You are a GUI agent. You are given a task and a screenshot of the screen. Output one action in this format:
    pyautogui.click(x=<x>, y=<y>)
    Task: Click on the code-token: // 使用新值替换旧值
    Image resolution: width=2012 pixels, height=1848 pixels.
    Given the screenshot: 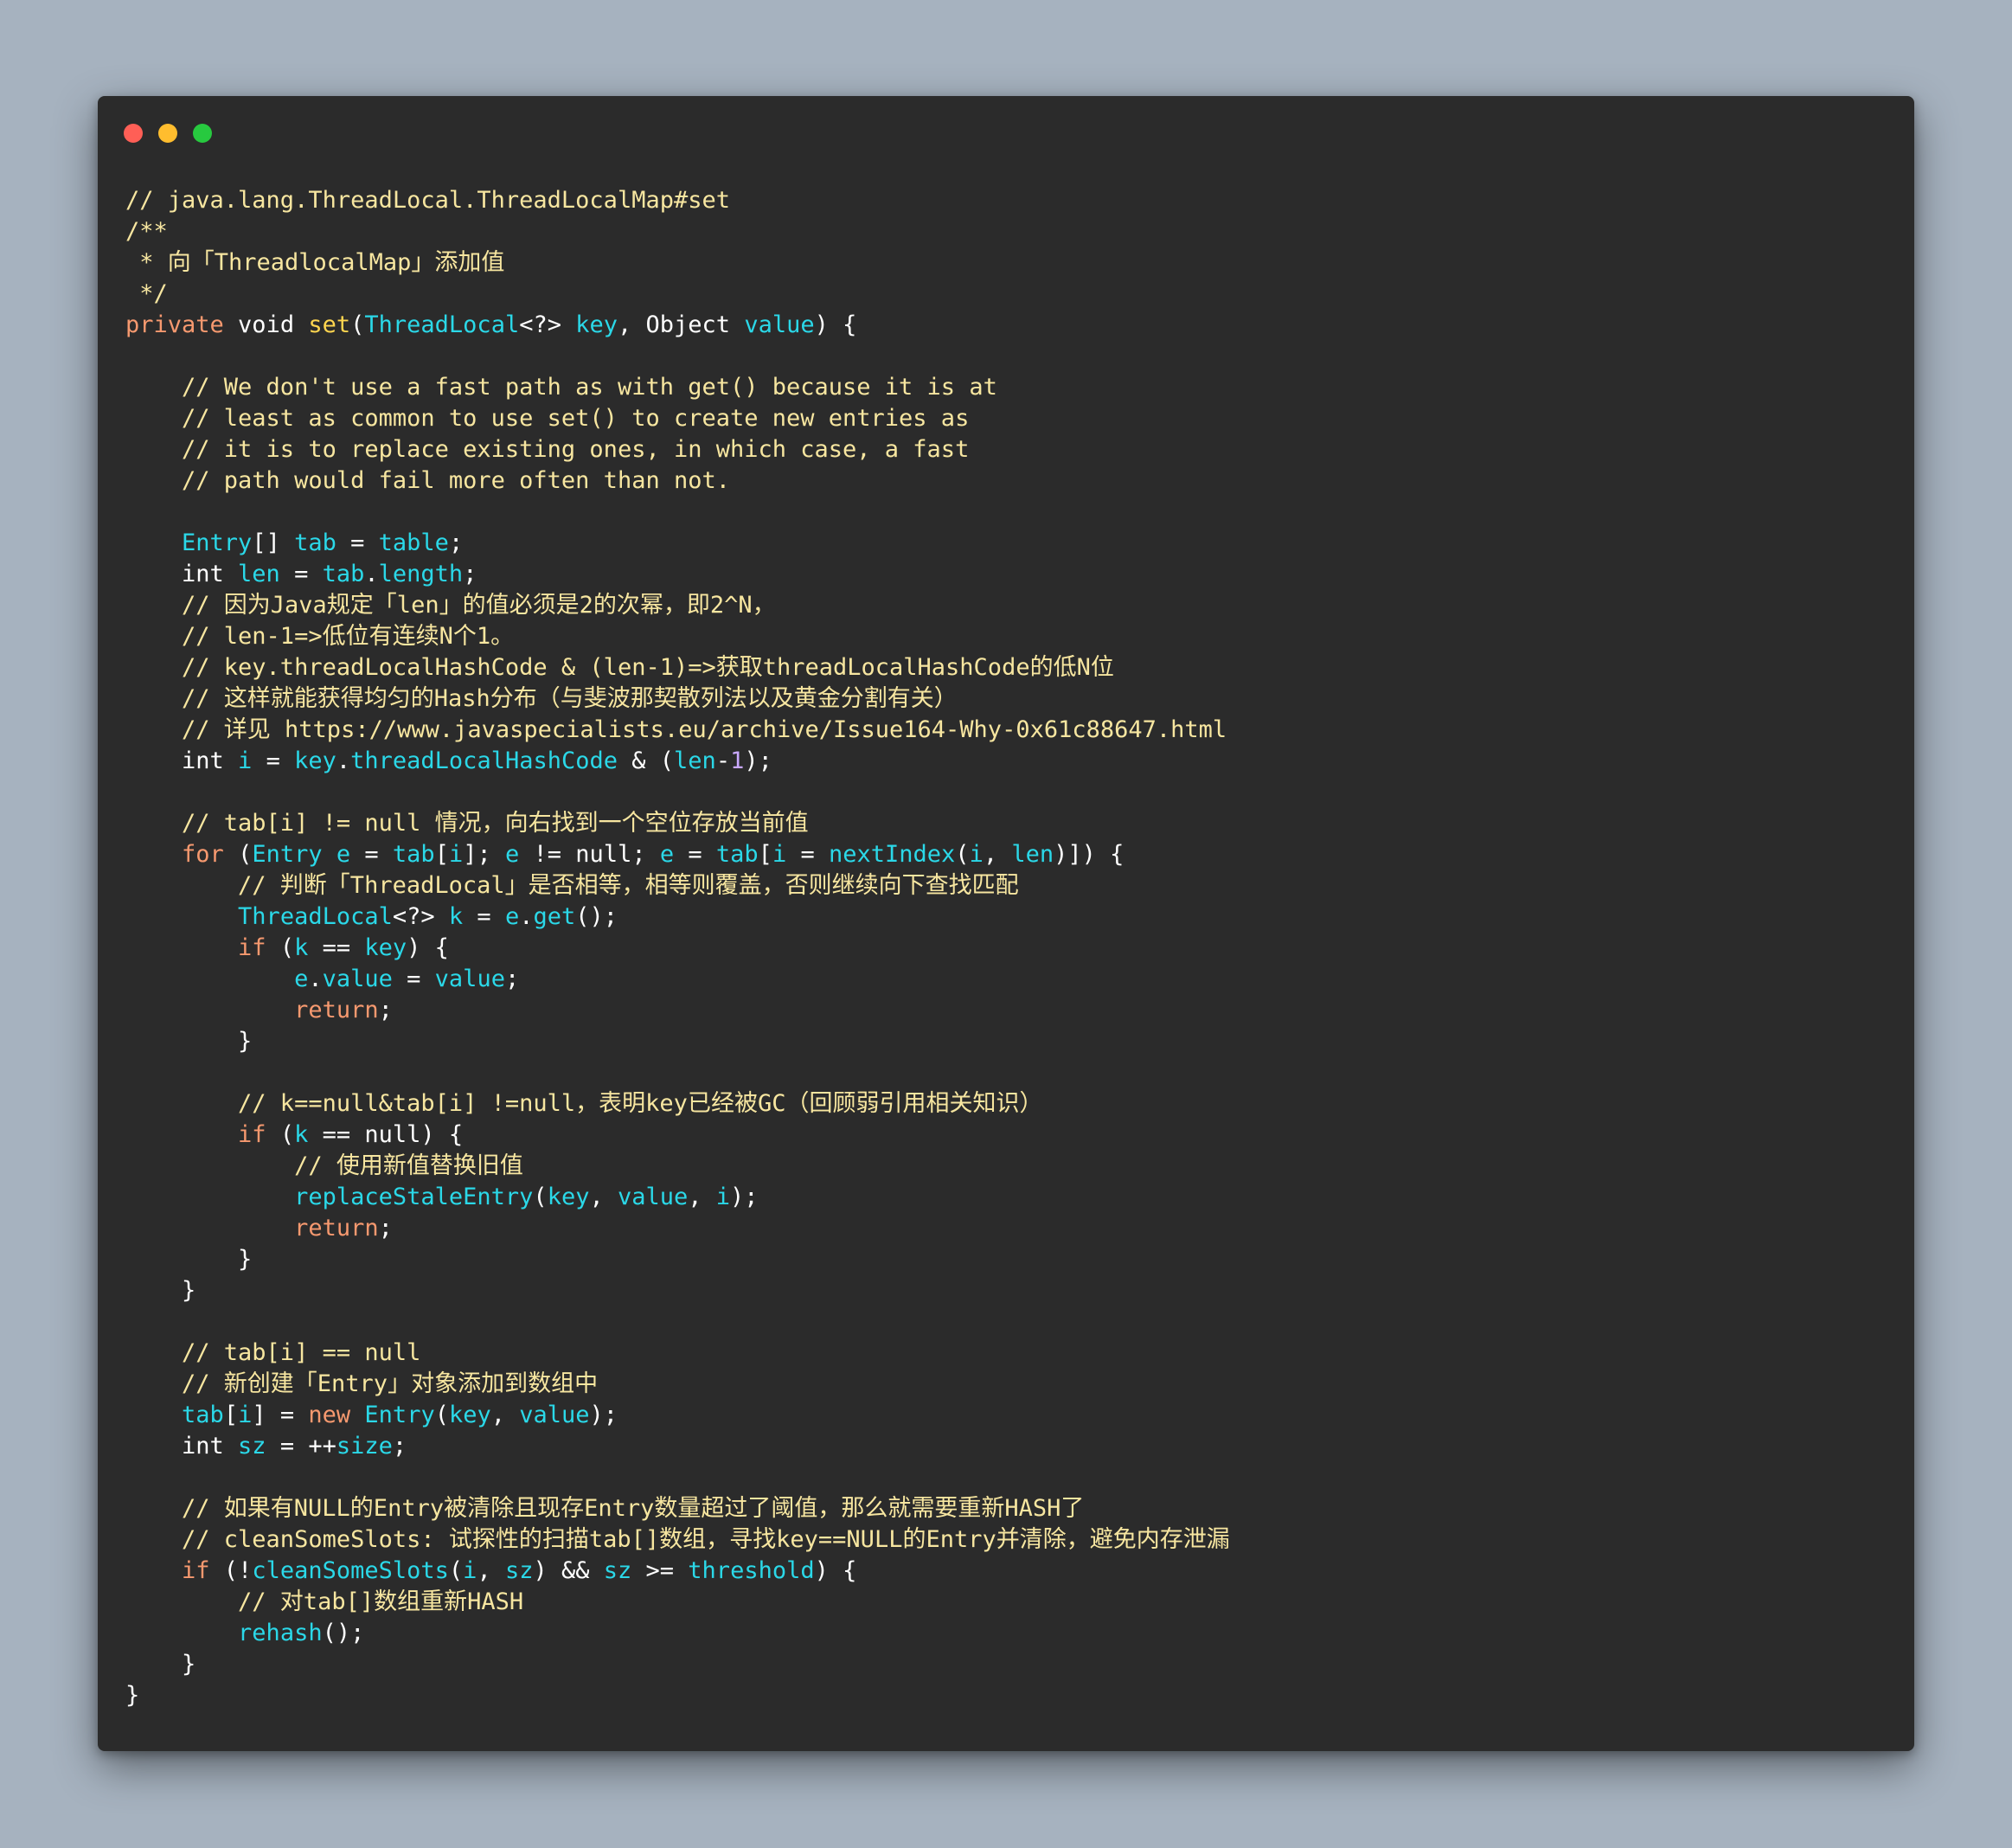 What is the action you would take?
    pyautogui.click(x=324, y=1165)
    